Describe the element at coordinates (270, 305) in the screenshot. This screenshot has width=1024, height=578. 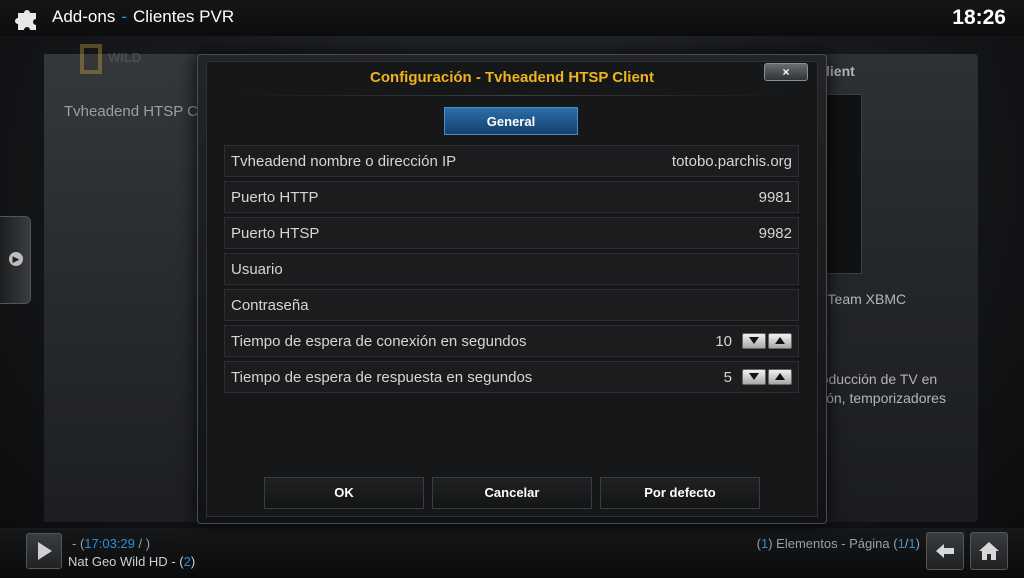
I see `setting-label: Contraseña` at that location.